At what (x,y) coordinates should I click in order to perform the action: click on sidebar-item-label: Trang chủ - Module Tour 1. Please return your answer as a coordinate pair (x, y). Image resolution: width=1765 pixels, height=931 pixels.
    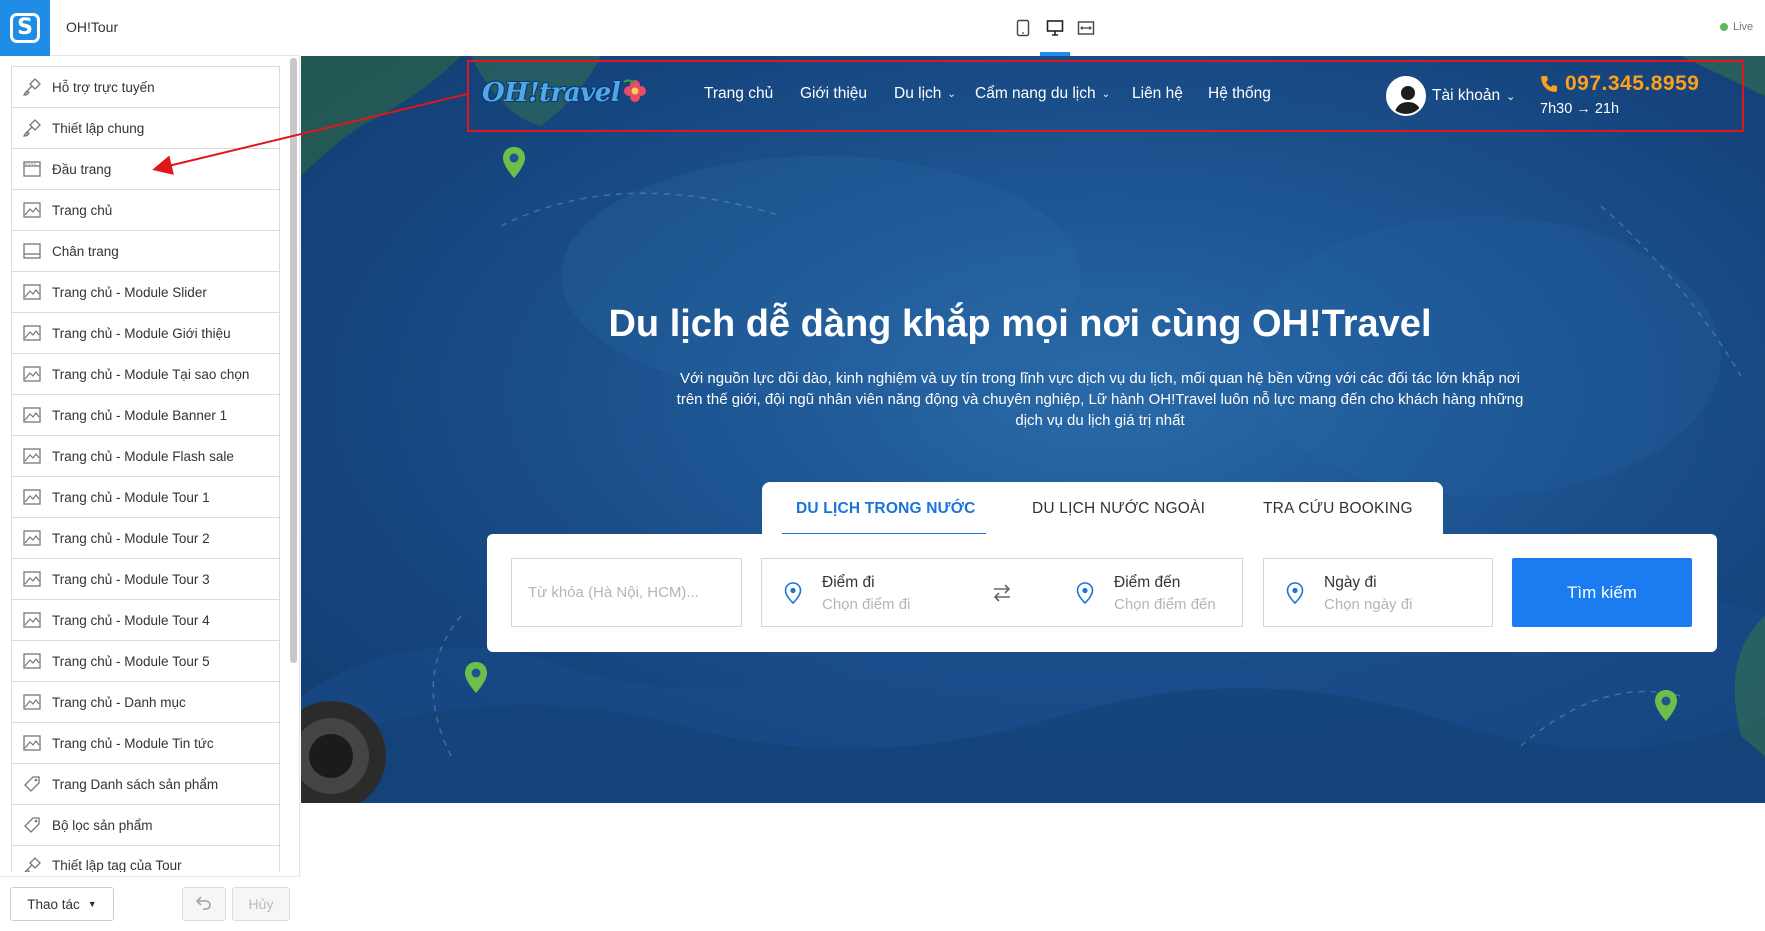
    Looking at the image, I should click on (131, 497).